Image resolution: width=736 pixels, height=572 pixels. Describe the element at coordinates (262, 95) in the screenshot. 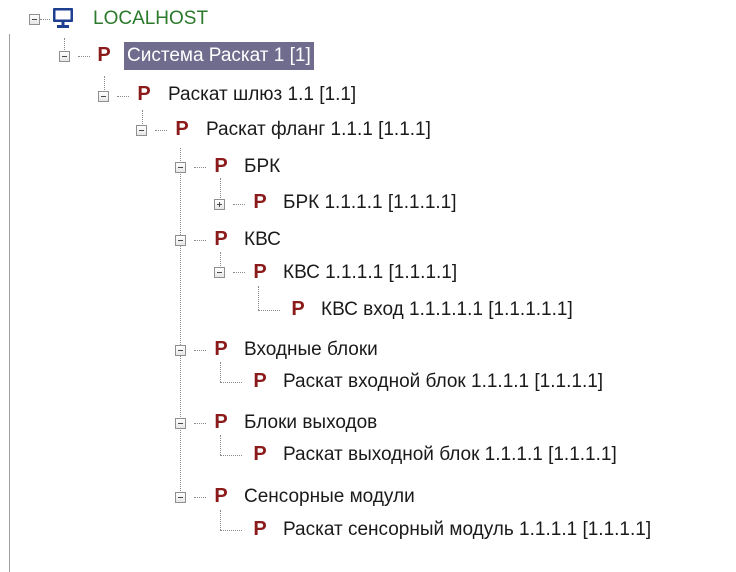

I see `tree-node-gateway: Раскат шлюз 1.1 [1.1]` at that location.